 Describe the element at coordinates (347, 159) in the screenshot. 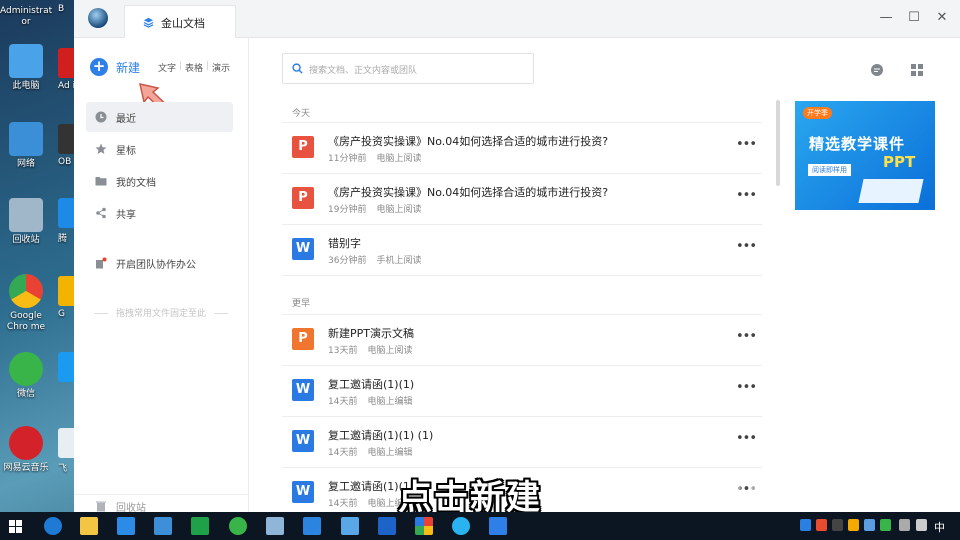

I see `file-time: 11分钟前` at that location.